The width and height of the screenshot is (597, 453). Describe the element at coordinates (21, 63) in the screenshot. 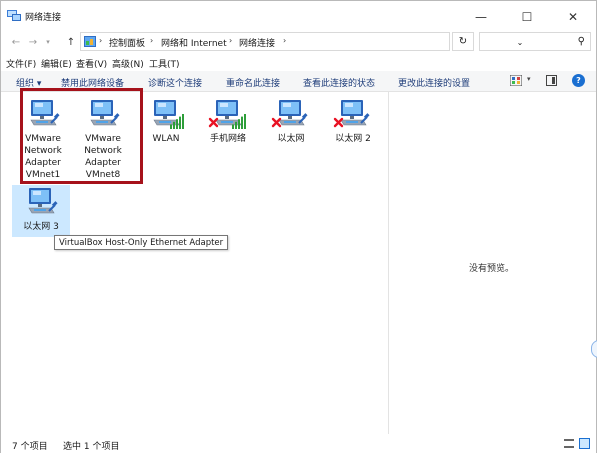

I see `menu-file: 文件(F)` at that location.